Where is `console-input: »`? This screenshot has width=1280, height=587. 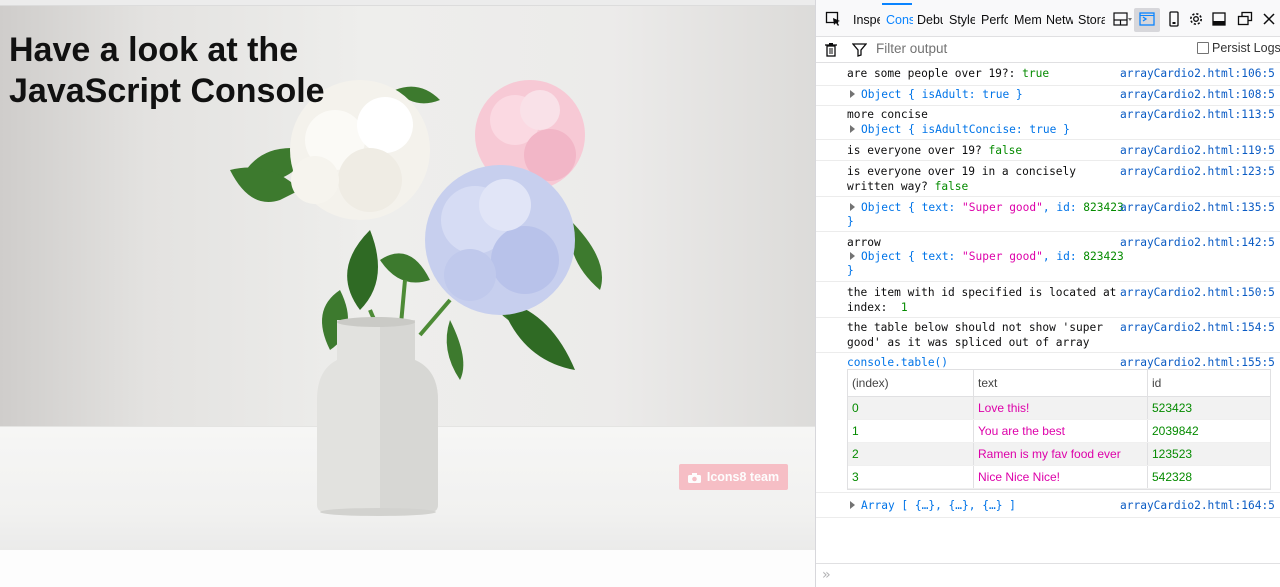
console-input: » is located at coordinates (1048, 575).